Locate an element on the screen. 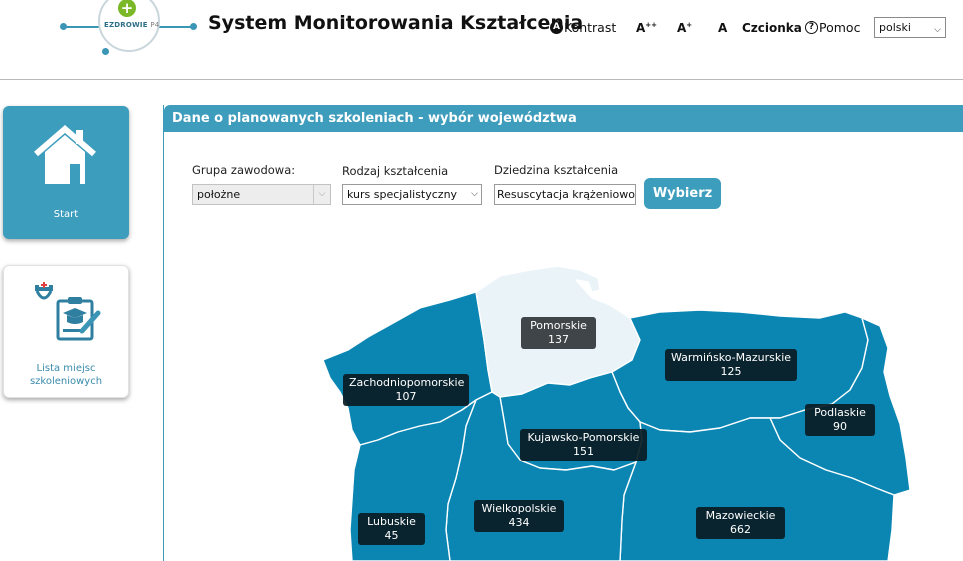 This screenshot has width=963, height=561. region-label-zachodniopomorskie: Zachodniopomorskie 107 is located at coordinates (406, 390).